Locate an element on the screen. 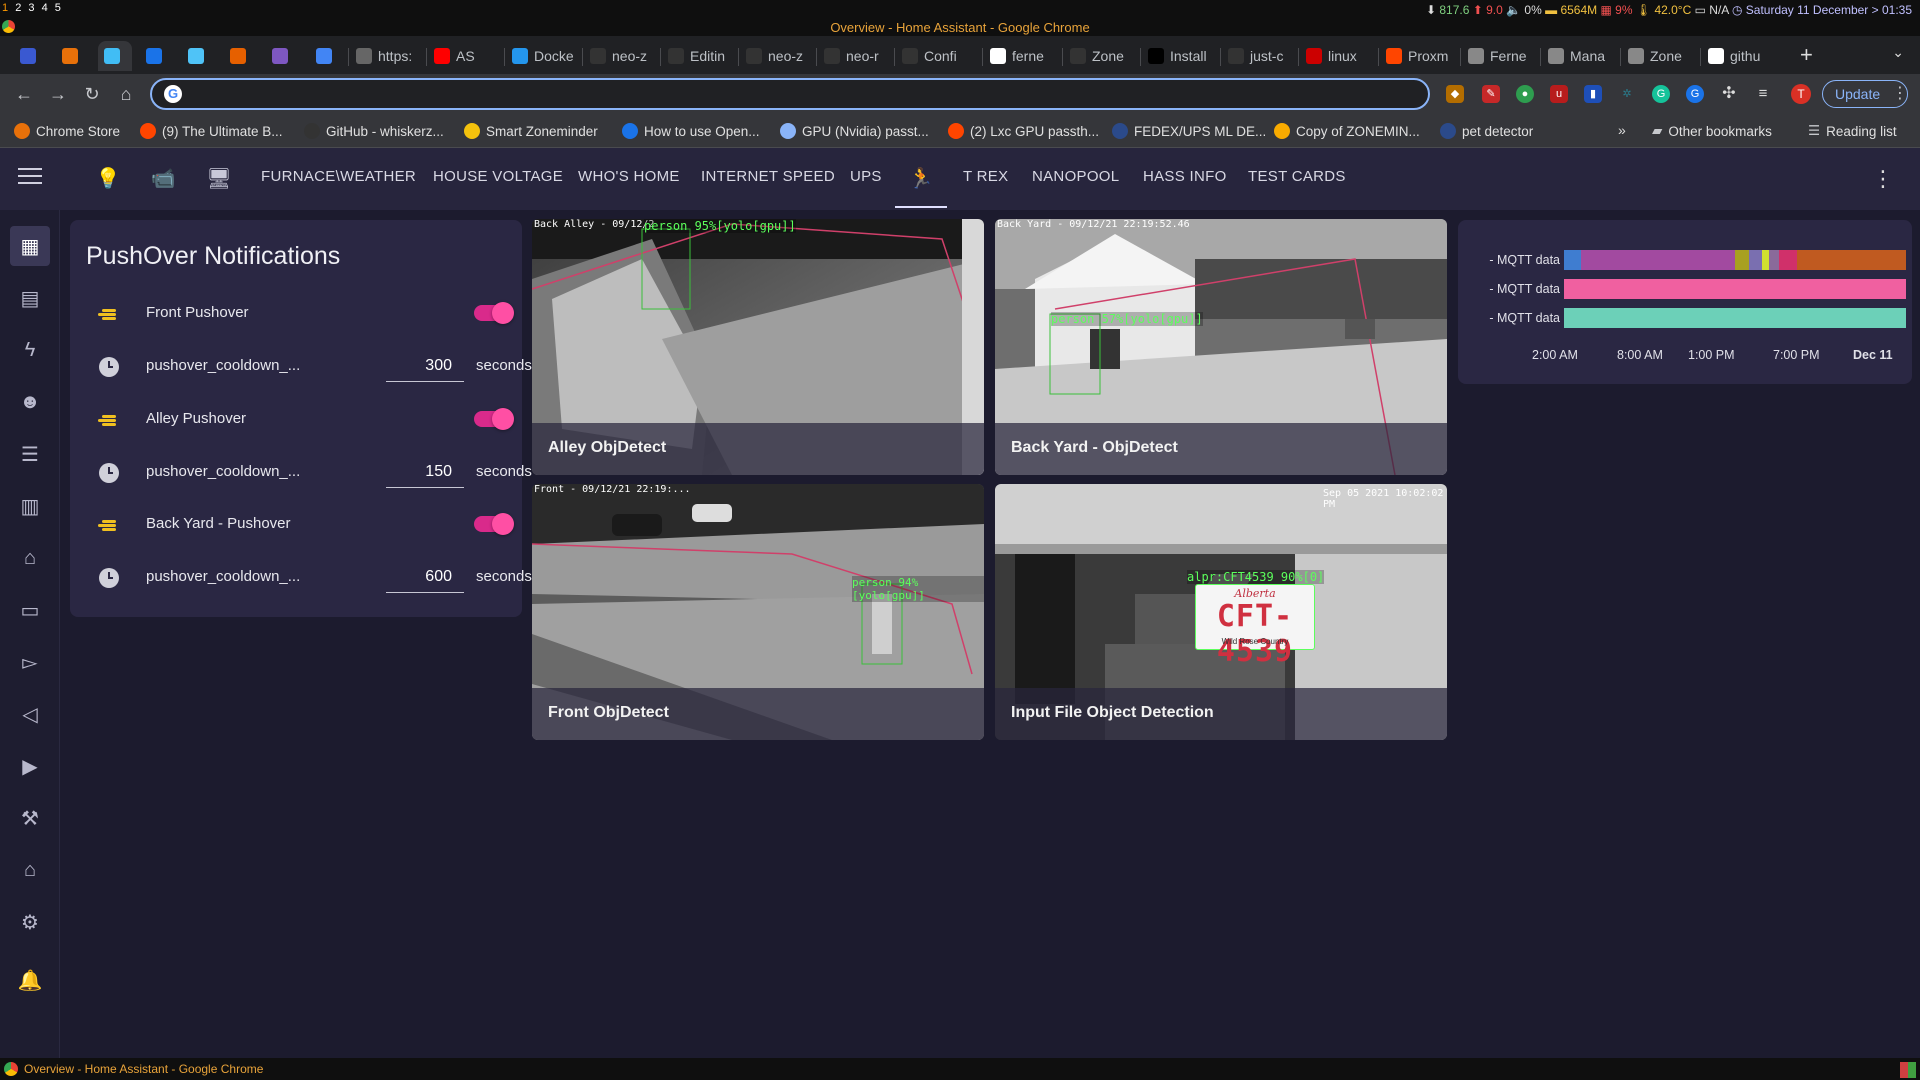 The width and height of the screenshot is (1920, 1080). cooldown-input: 300 is located at coordinates (425, 366).